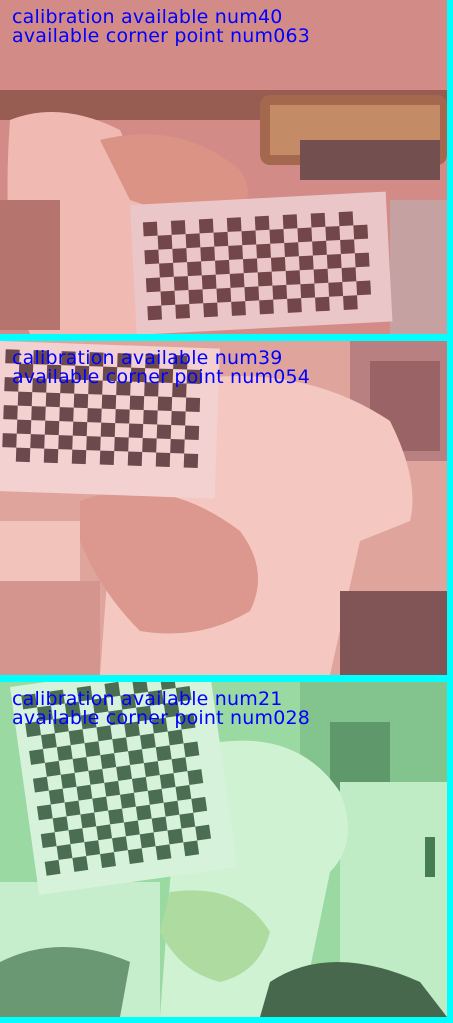 The width and height of the screenshot is (453, 1023). I want to click on corner-point-count-label: available corner point num028, so click(161, 718).